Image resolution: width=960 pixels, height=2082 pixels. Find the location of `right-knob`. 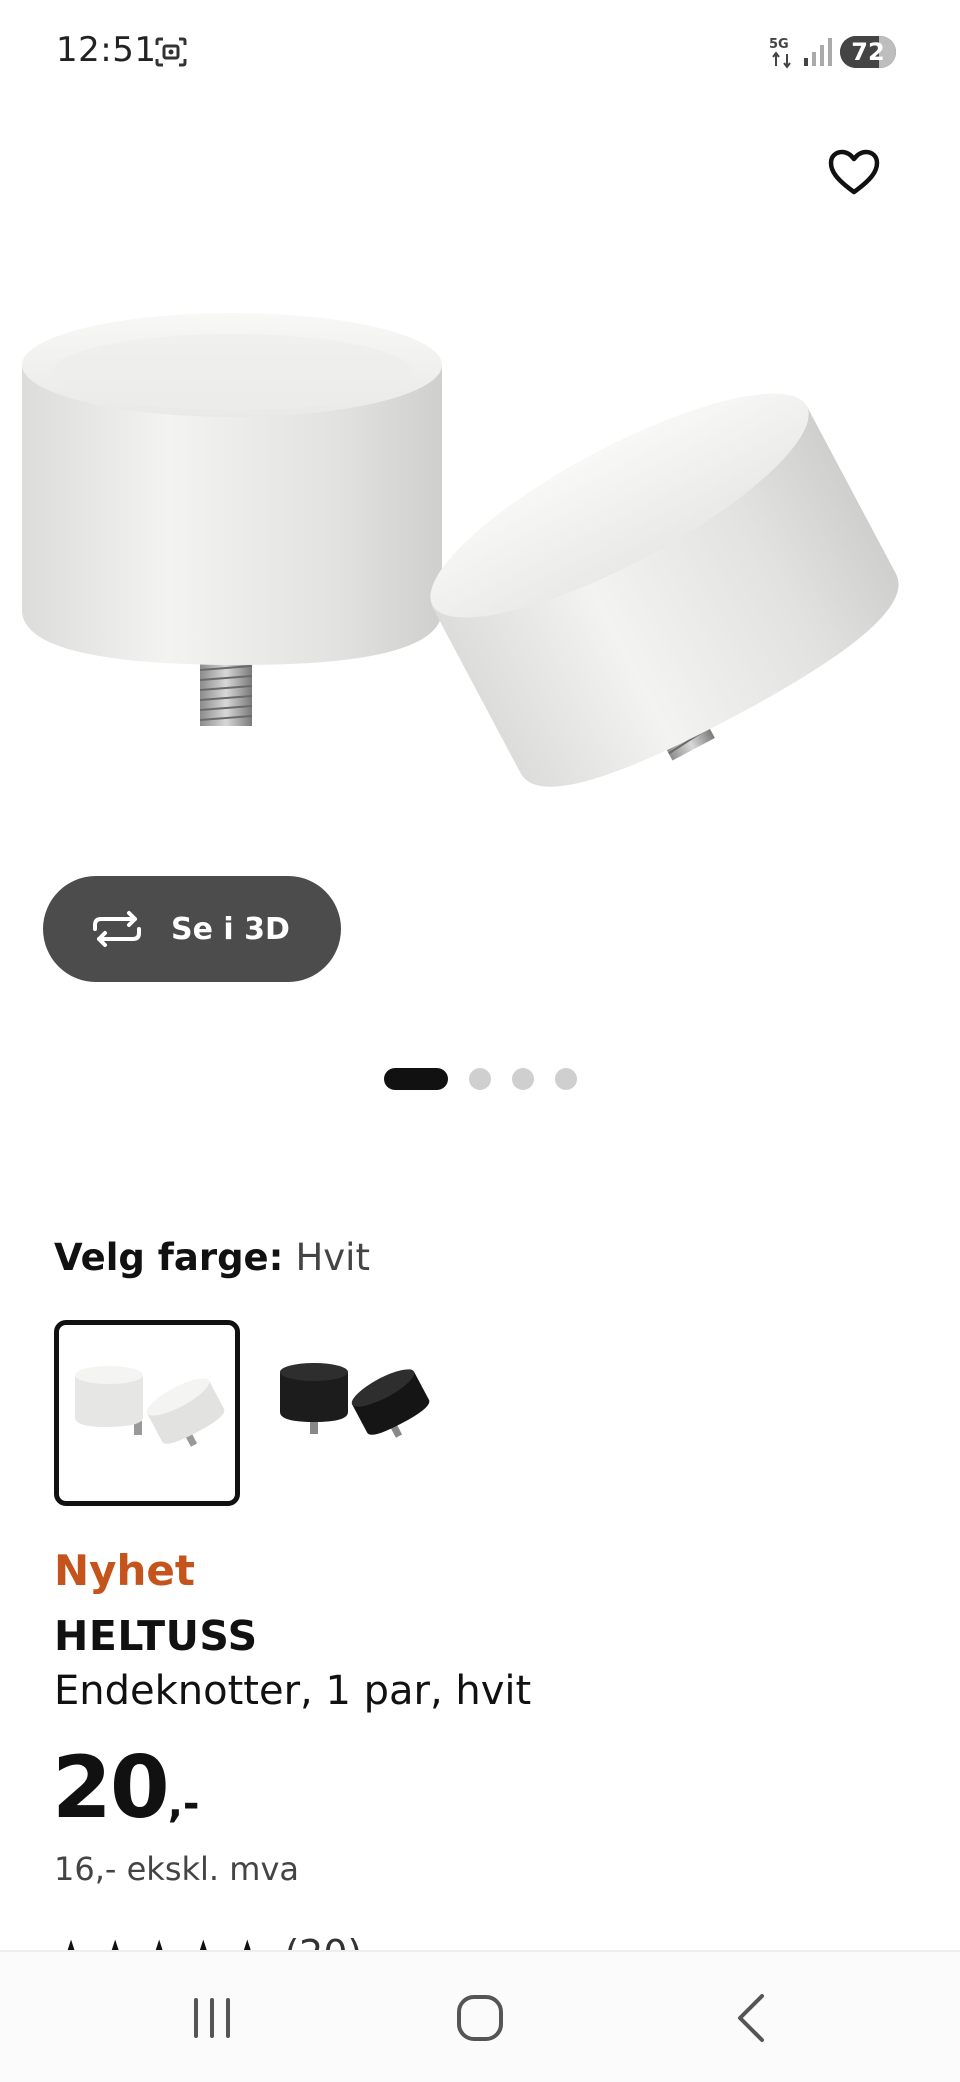

right-knob is located at coordinates (664, 590).